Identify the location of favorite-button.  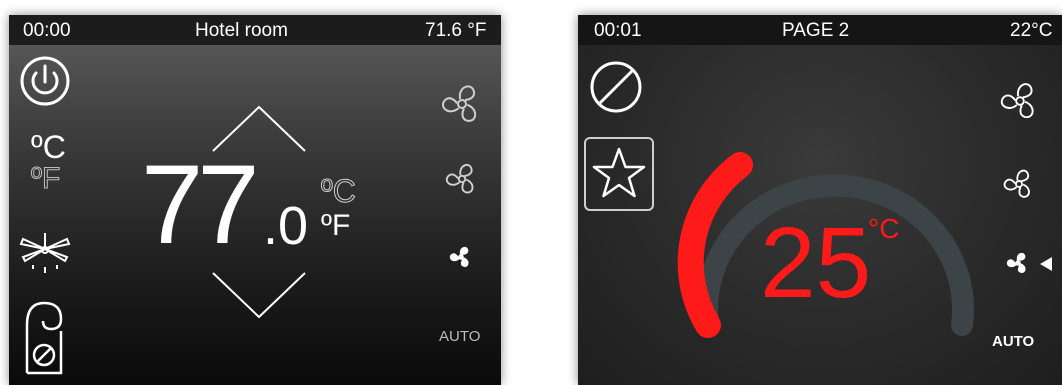
(619, 174).